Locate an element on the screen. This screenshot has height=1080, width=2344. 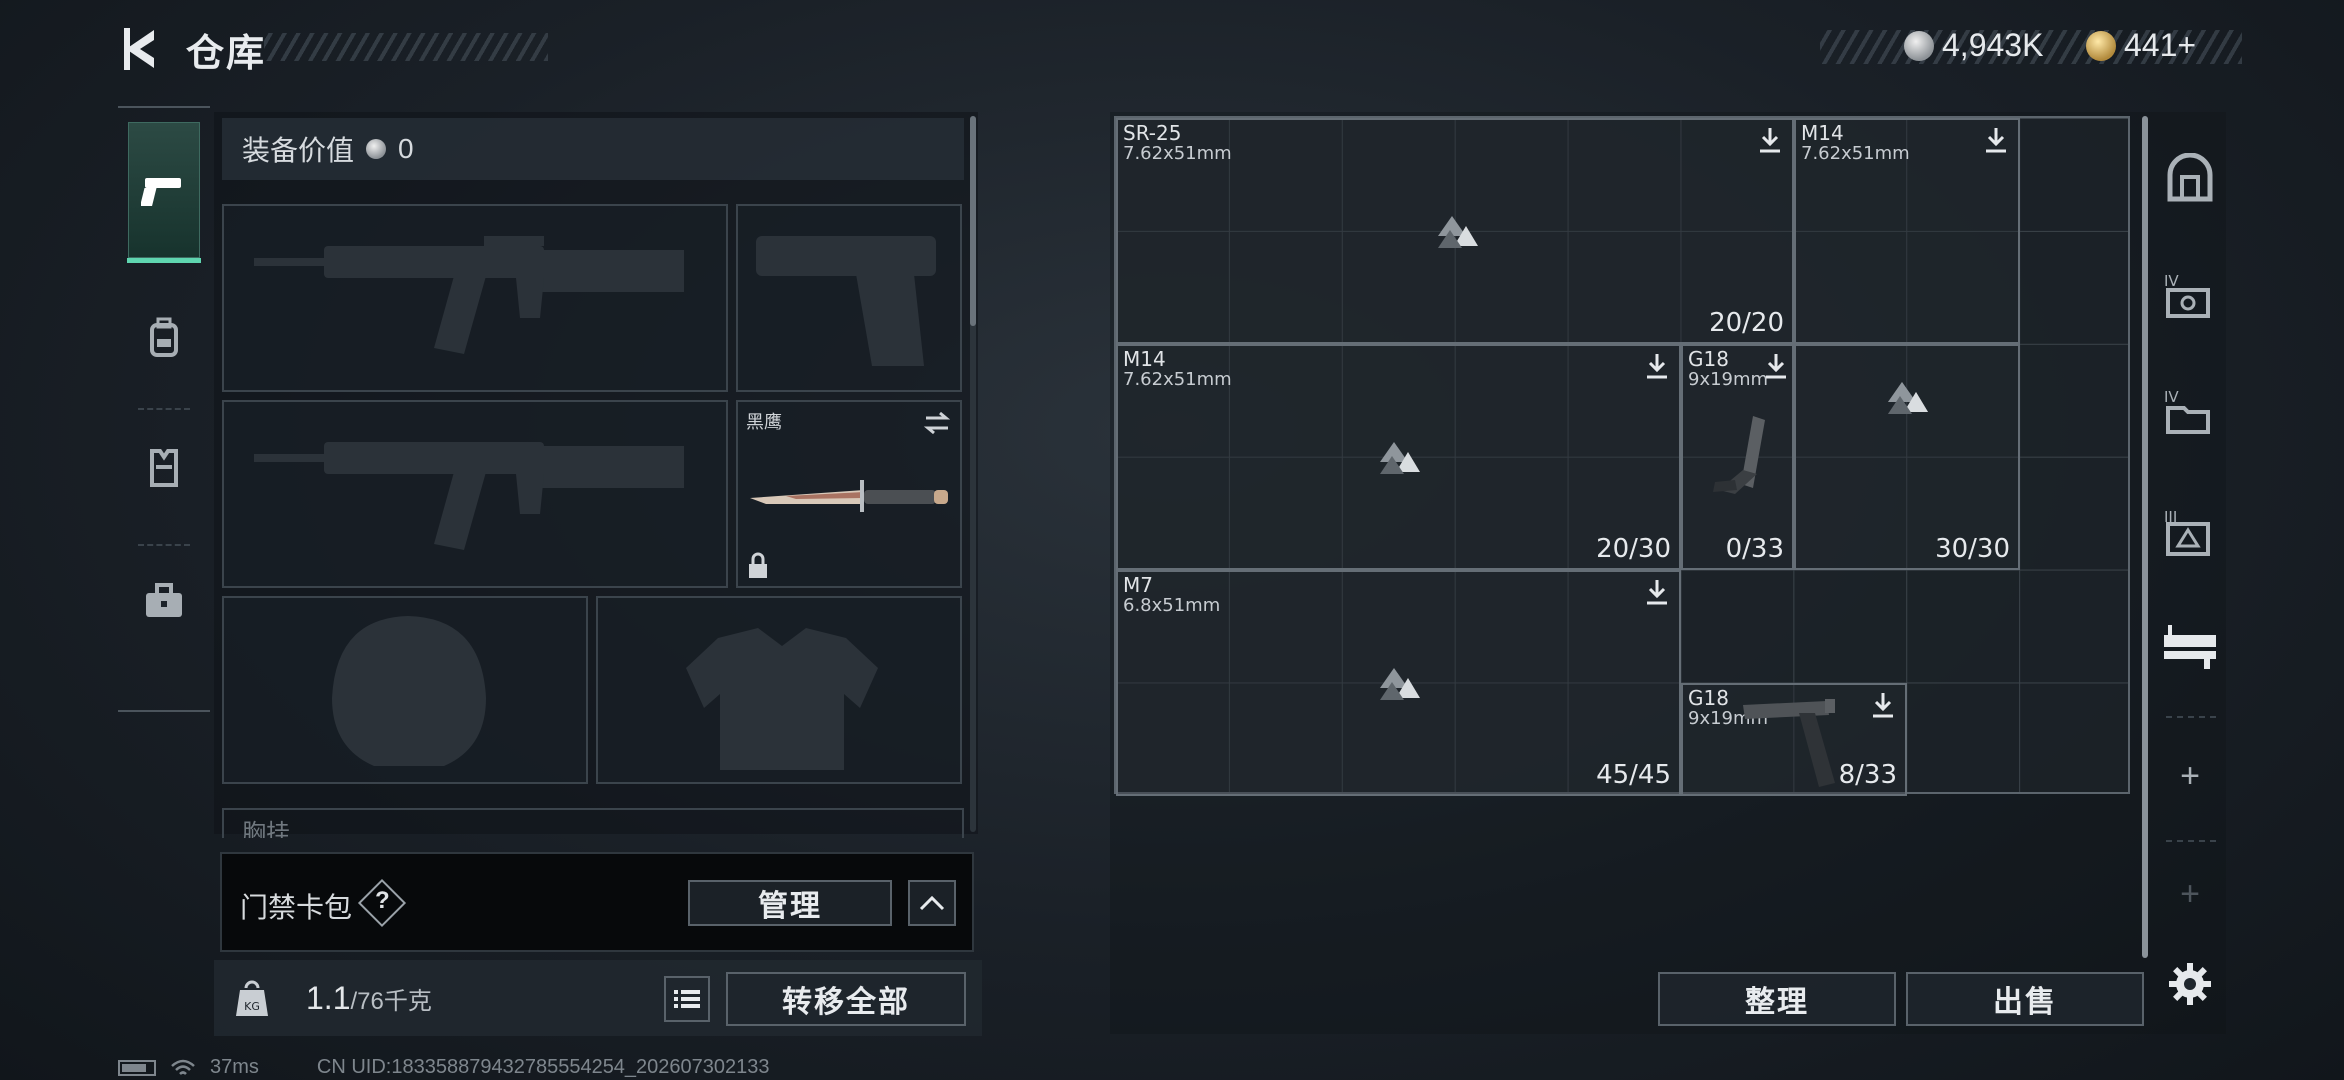
svg-text: KG is located at coordinates (252, 1006).